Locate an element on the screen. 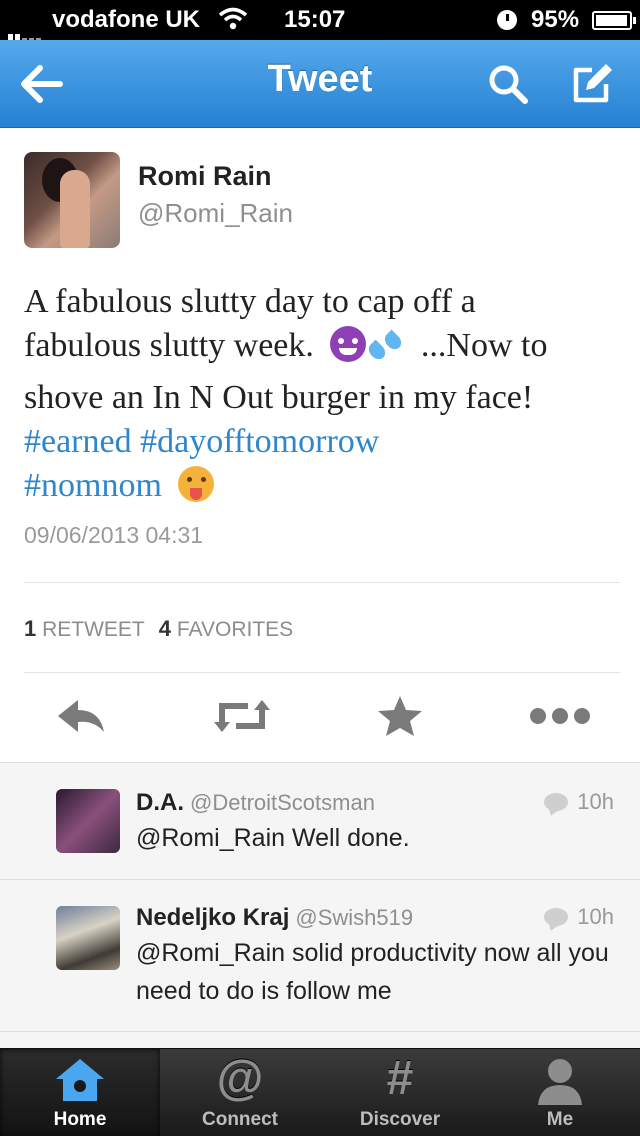 The height and width of the screenshot is (1136, 640). battery-percentage: 95% is located at coordinates (555, 19).